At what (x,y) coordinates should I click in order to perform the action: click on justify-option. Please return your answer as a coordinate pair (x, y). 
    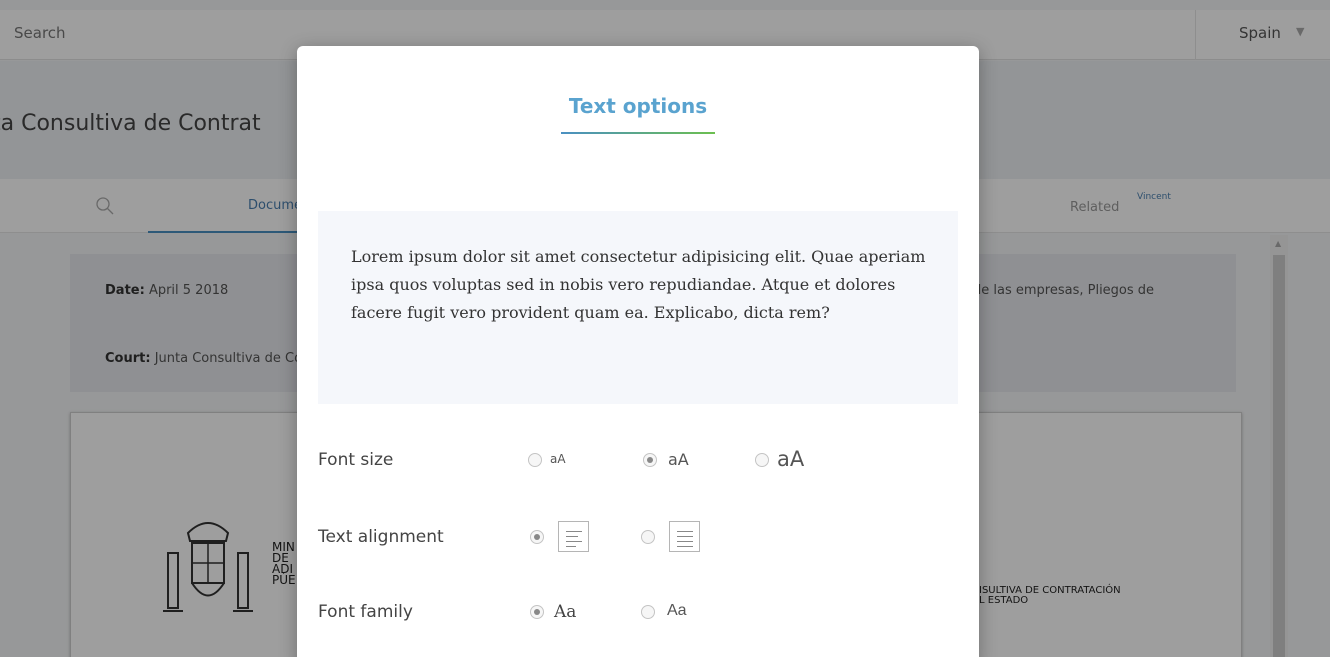
    Looking at the image, I should click on (676, 537).